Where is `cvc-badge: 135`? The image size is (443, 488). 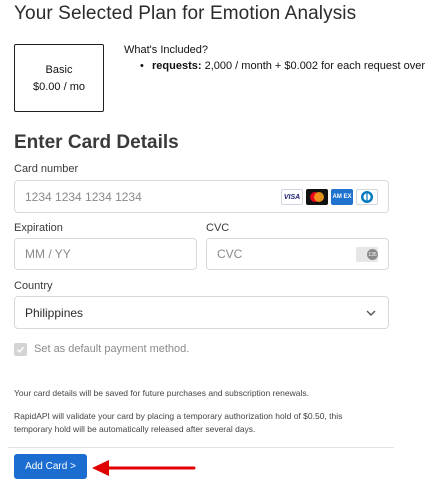
cvc-badge: 135 is located at coordinates (372, 254).